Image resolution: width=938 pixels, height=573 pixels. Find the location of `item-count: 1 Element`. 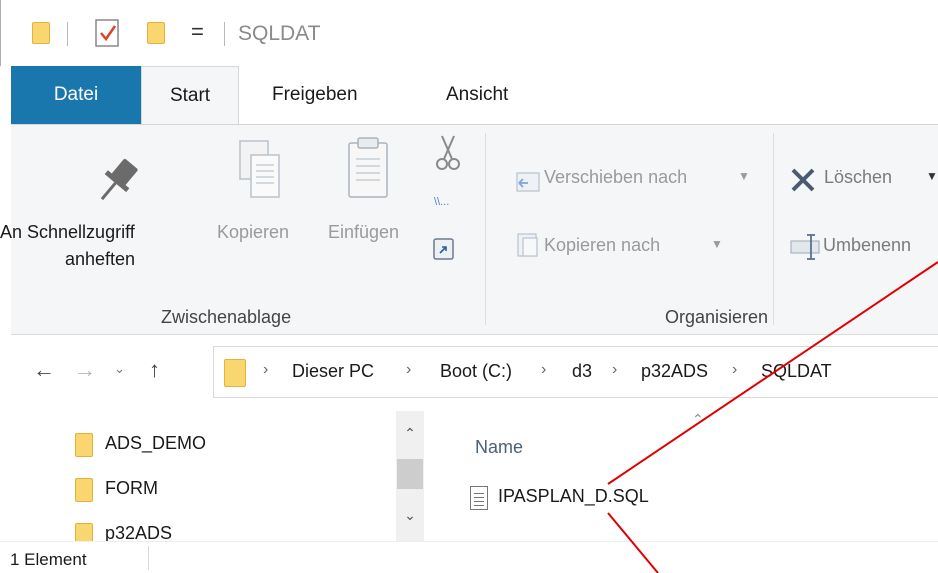

item-count: 1 Element is located at coordinates (48, 559).